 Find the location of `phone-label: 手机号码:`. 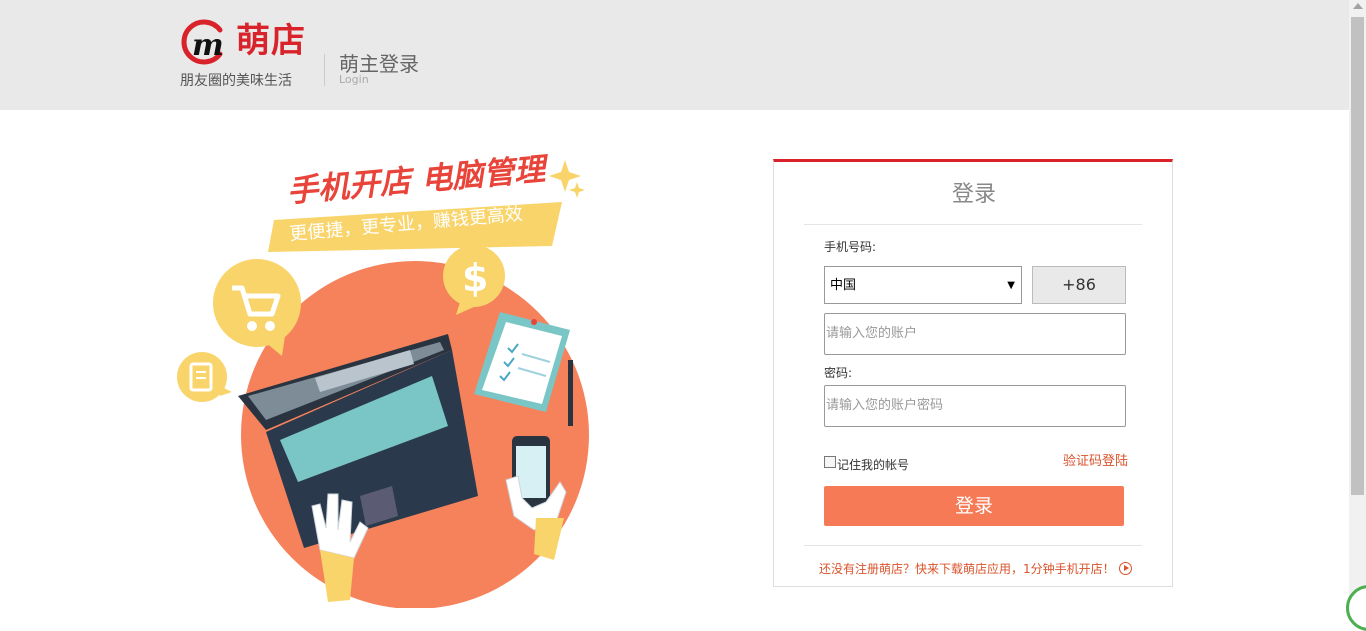

phone-label: 手机号码: is located at coordinates (850, 247).